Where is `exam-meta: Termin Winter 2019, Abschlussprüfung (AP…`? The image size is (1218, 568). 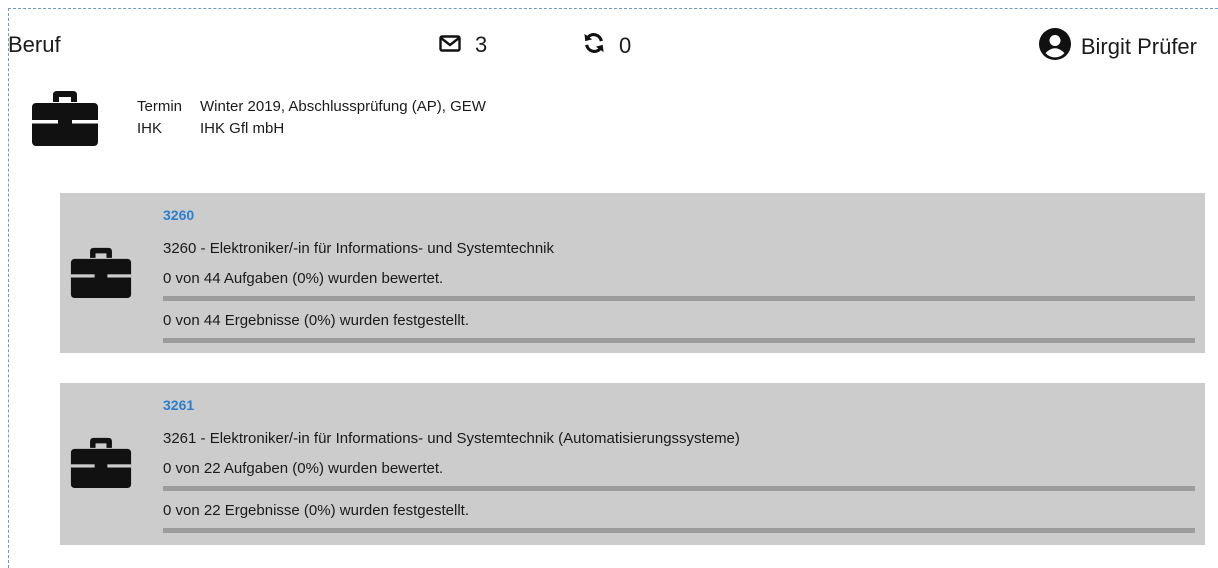
exam-meta: Termin Winter 2019, Abschlussprüfung (AP… is located at coordinates (311, 118).